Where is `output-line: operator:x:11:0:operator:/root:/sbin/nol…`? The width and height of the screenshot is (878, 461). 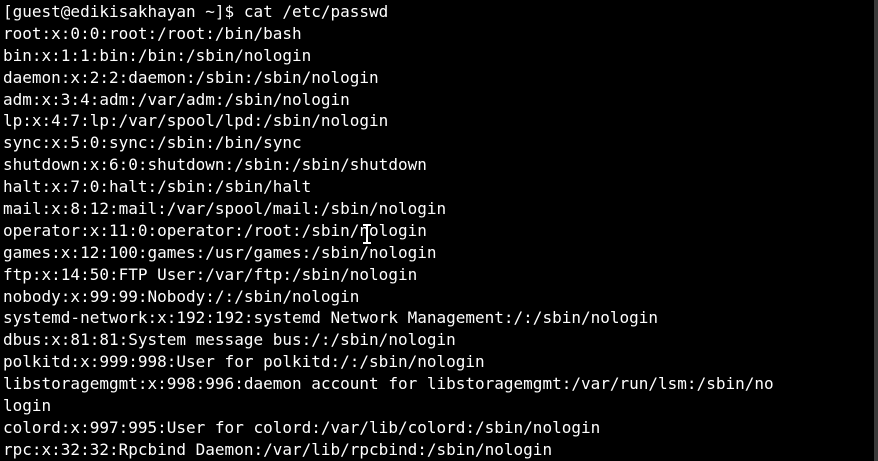
output-line: operator:x:11:0:operator:/root:/sbin/nol… is located at coordinates (215, 230).